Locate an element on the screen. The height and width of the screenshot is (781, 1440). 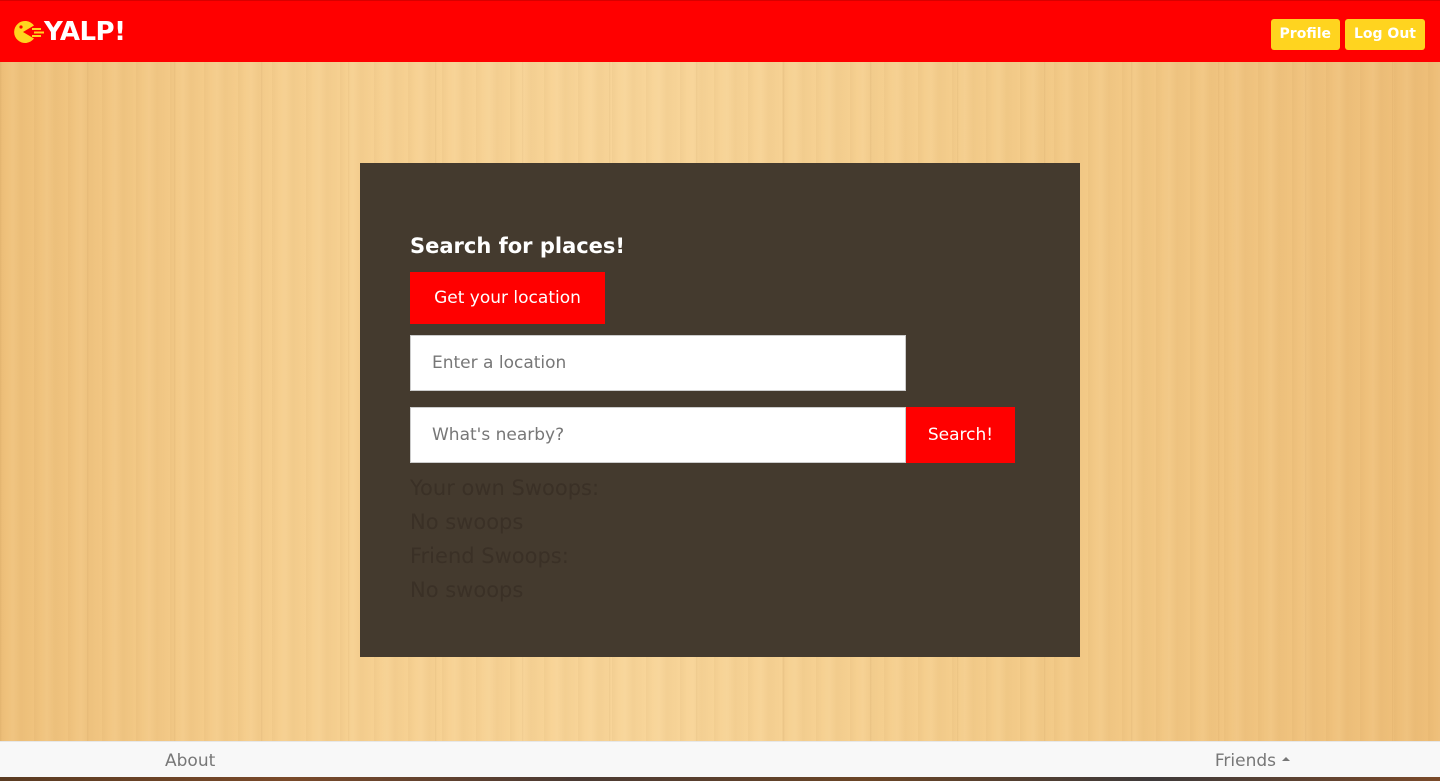
about-link: About is located at coordinates (190, 760).